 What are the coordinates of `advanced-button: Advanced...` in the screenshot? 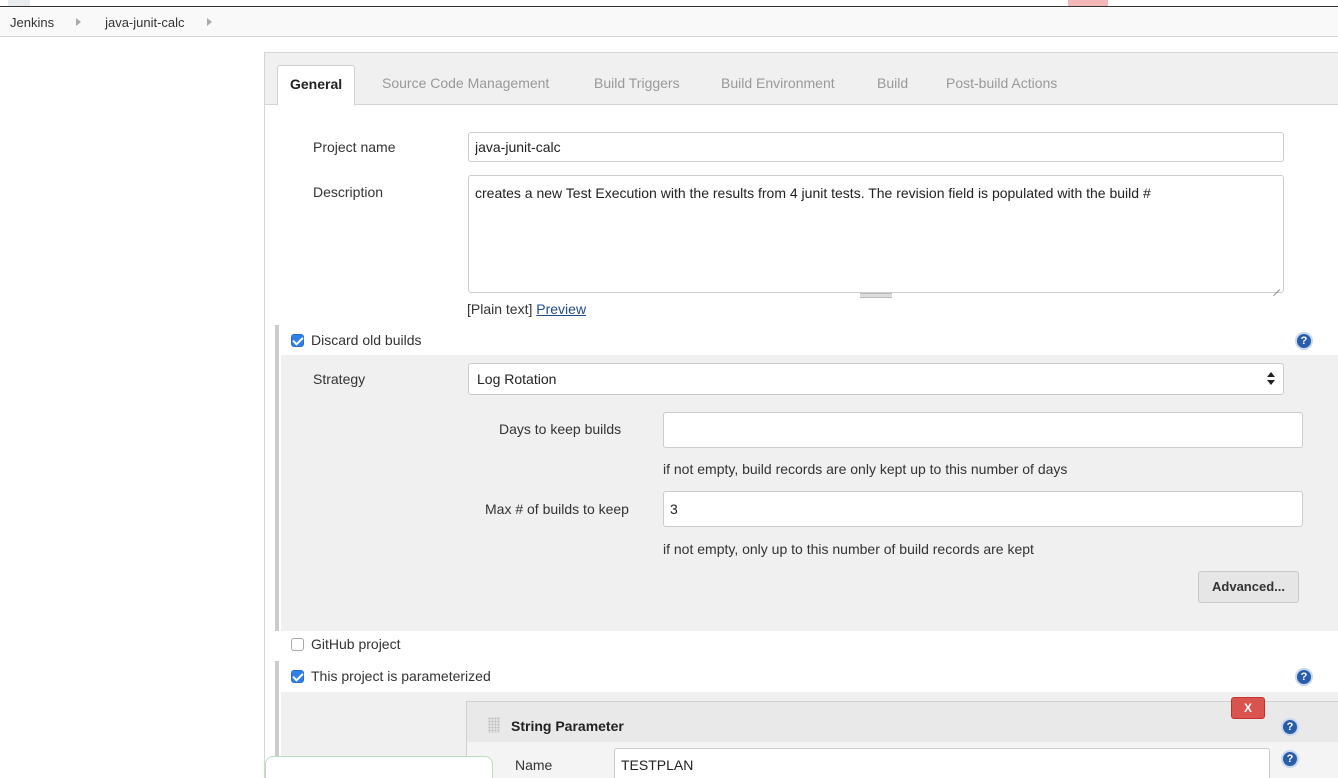 It's located at (1248, 587).